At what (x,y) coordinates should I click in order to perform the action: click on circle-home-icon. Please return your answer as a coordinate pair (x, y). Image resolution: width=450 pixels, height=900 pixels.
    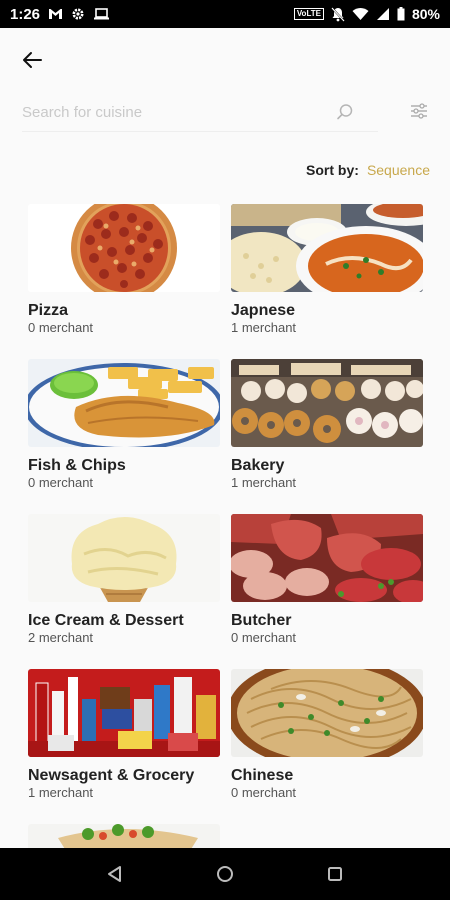
    Looking at the image, I should click on (225, 874).